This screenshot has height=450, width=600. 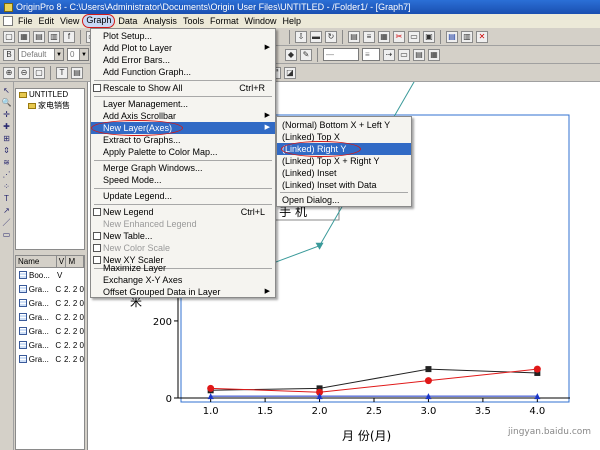 I want to click on menu-window: Window, so click(x=260, y=21).